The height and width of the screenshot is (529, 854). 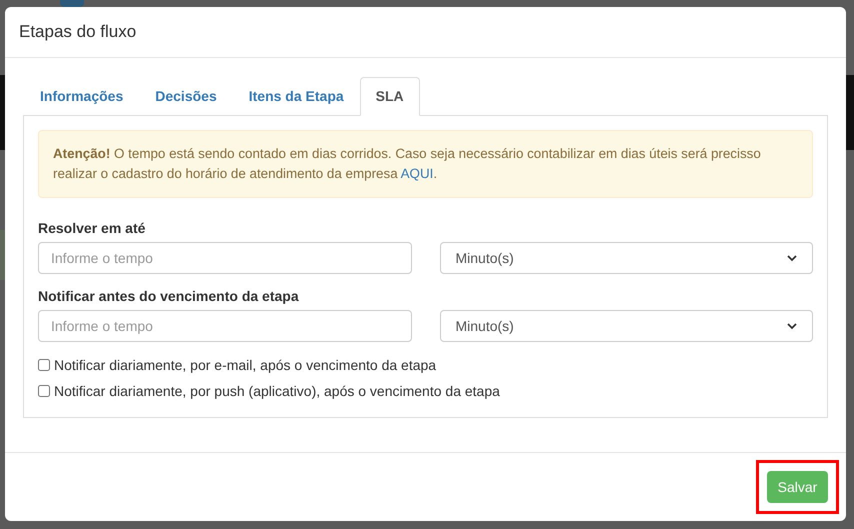 What do you see at coordinates (92, 228) in the screenshot?
I see `field-label: Resolver em até` at bounding box center [92, 228].